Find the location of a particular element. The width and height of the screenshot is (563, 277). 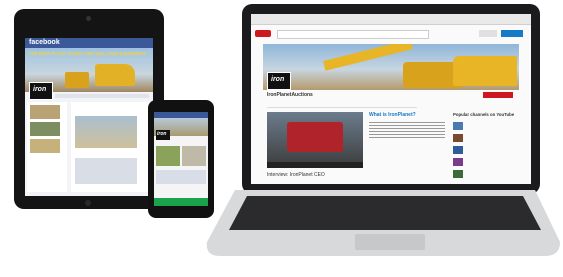

phone-nav-bar is located at coordinates (181, 202).